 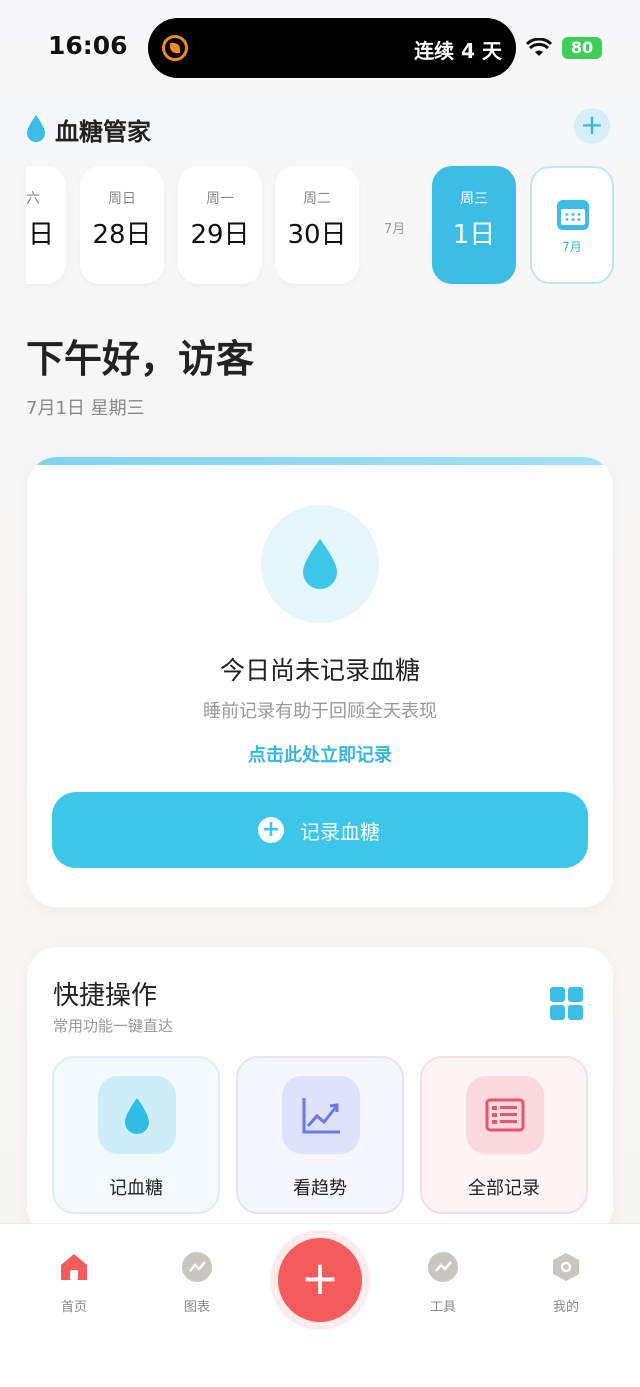 What do you see at coordinates (566, 1267) in the screenshot?
I see `profile-icon` at bounding box center [566, 1267].